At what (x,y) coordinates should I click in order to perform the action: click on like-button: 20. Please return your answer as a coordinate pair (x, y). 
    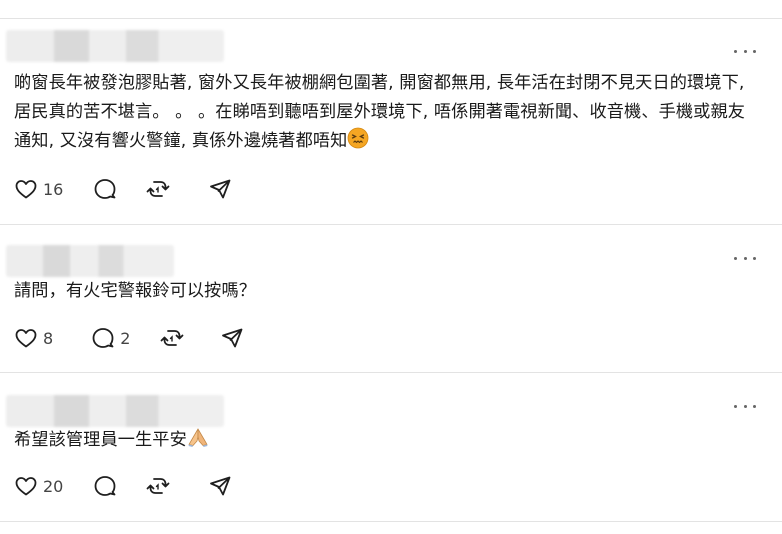
    Looking at the image, I should click on (38, 486).